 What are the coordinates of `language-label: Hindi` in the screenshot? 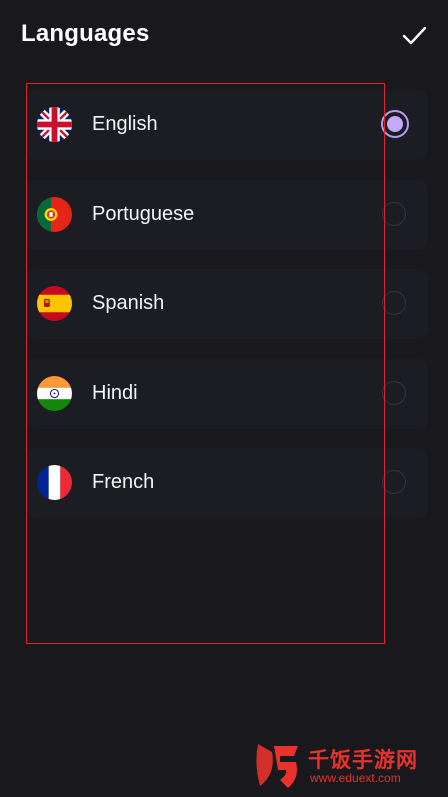 It's located at (115, 392).